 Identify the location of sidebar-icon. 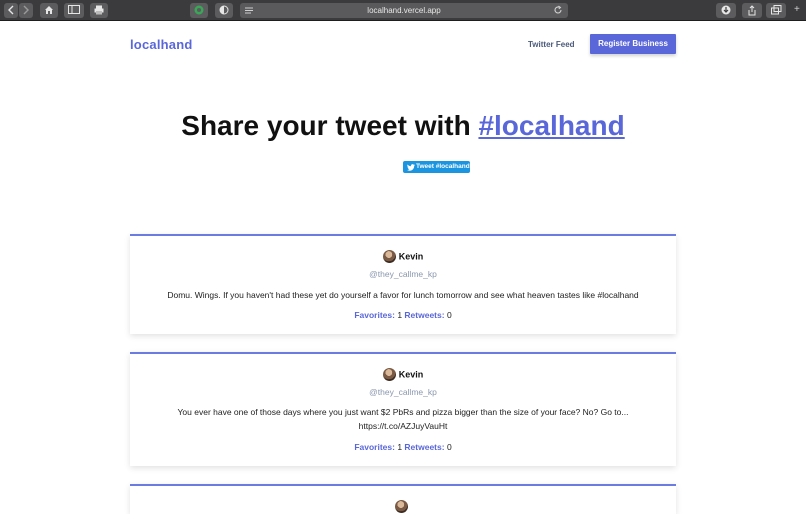
(74, 10).